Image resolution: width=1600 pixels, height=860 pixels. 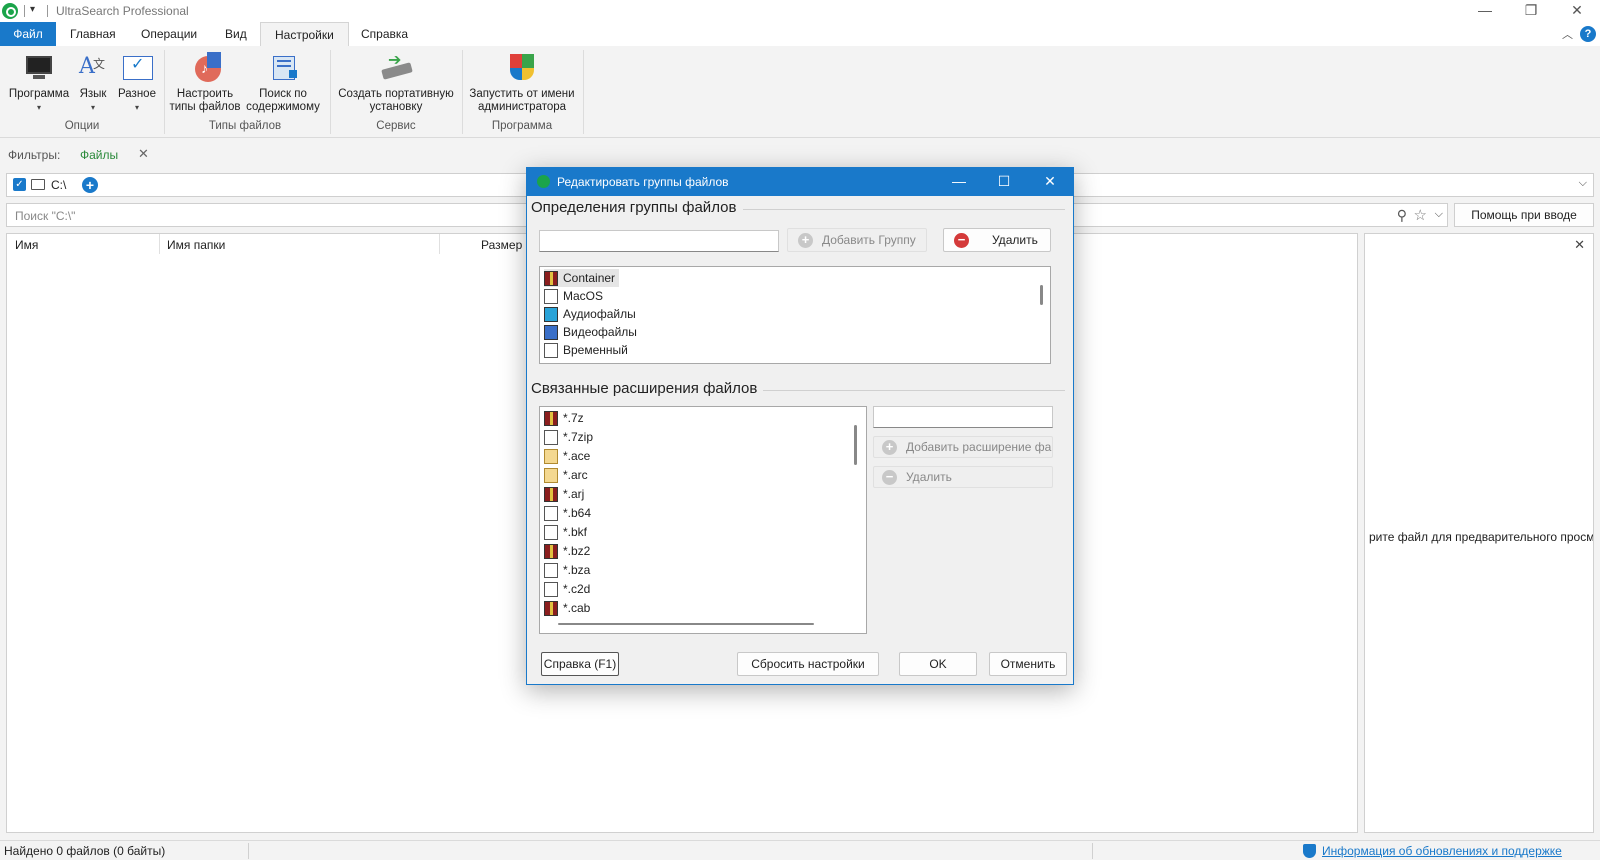 I want to click on list-item: MacOS, so click(x=573, y=296).